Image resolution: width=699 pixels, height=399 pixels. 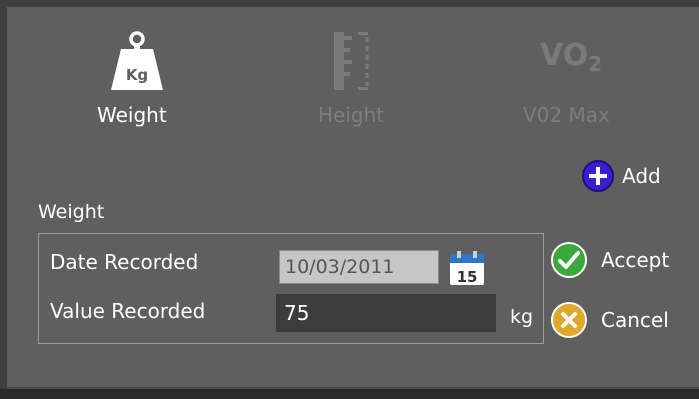 I want to click on svg-text: Kg, so click(x=137, y=75).